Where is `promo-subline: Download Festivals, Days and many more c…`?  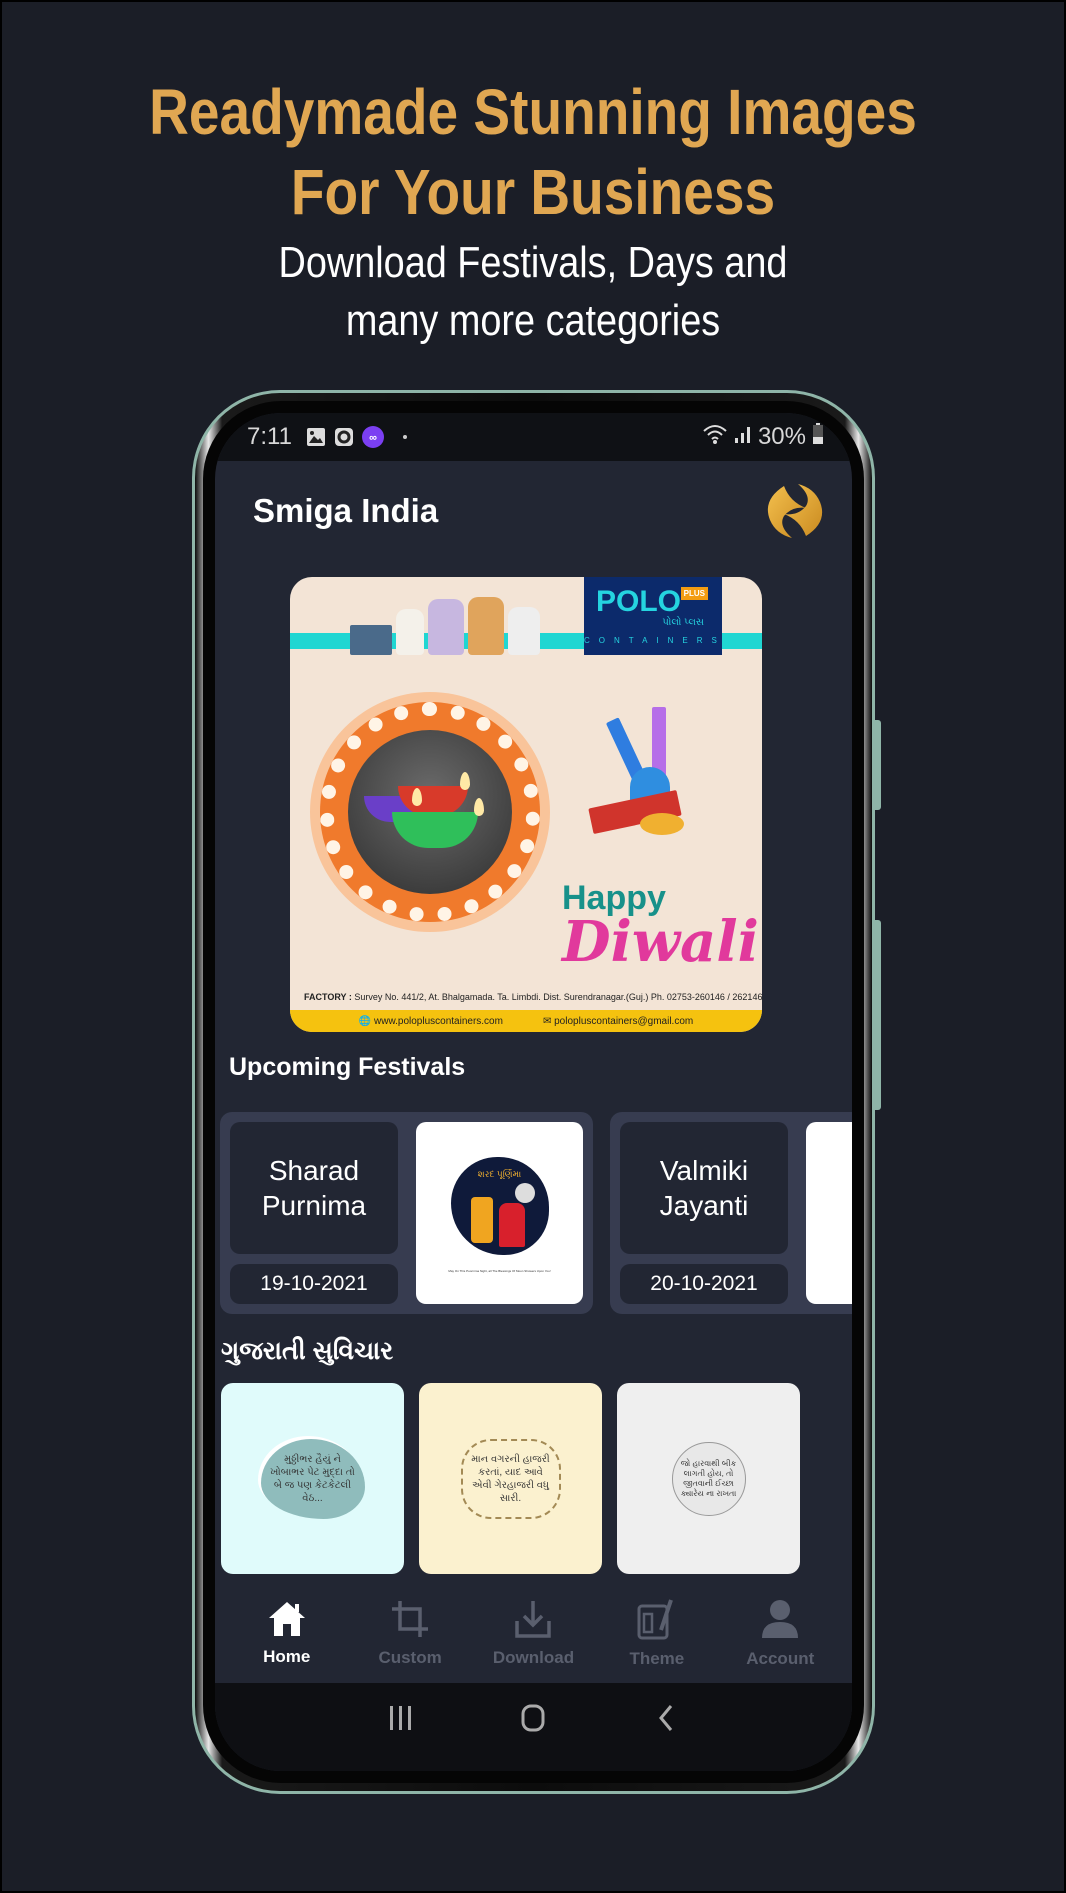 promo-subline: Download Festivals, Days and many more c… is located at coordinates (532, 292).